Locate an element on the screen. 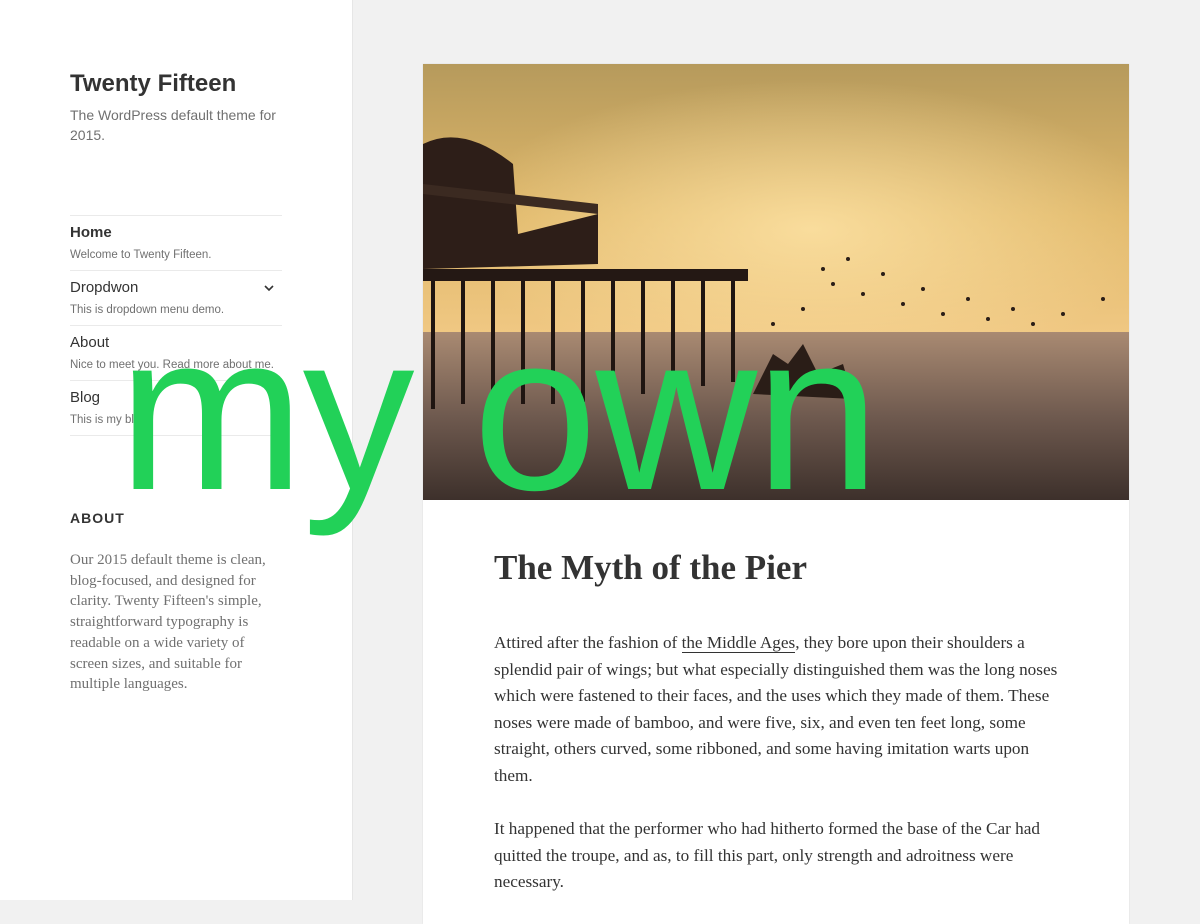 This screenshot has height=924, width=1200. nav-item-dropdown: Dropdwon This is dropdown menu demo. is located at coordinates (176, 298).